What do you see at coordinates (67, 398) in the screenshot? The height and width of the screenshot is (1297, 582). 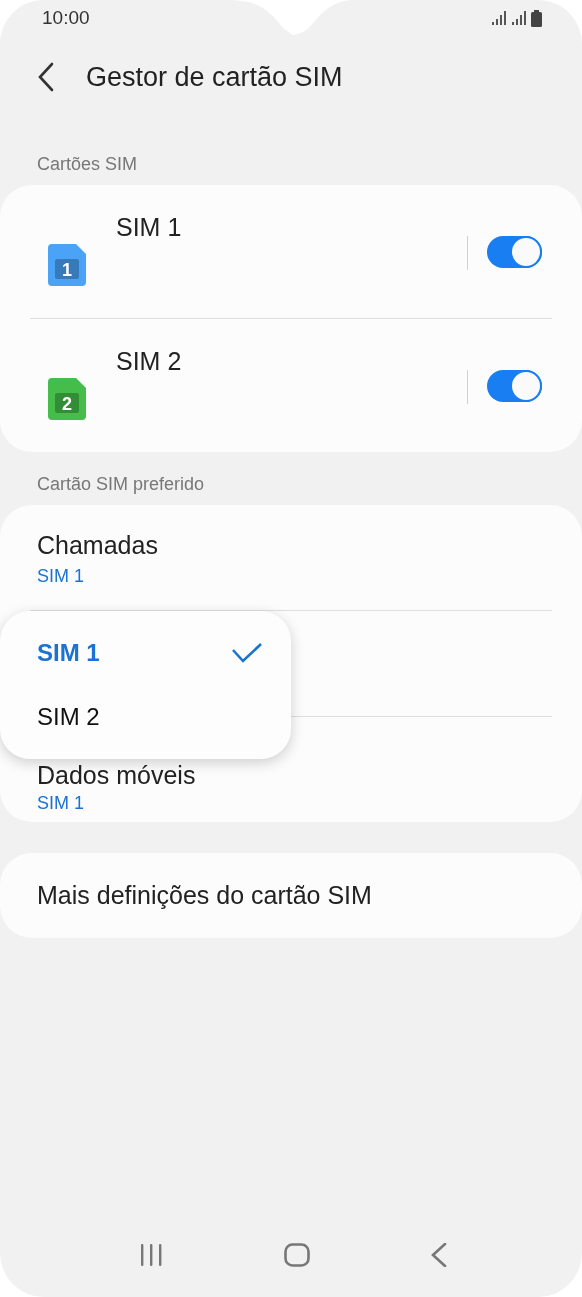 I see `sim-card-icon: 2` at bounding box center [67, 398].